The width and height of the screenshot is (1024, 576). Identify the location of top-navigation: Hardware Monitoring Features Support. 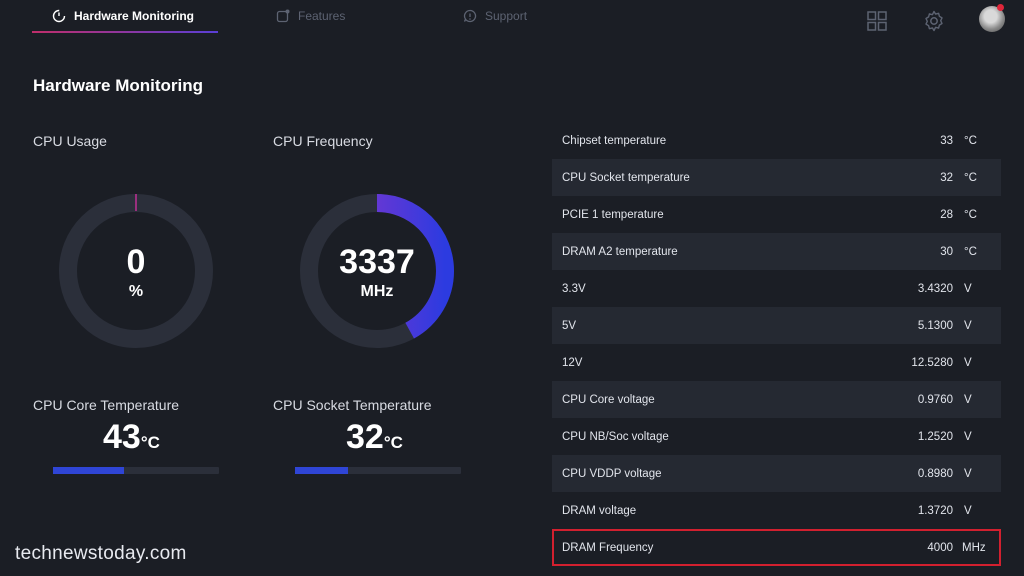
(512, 18).